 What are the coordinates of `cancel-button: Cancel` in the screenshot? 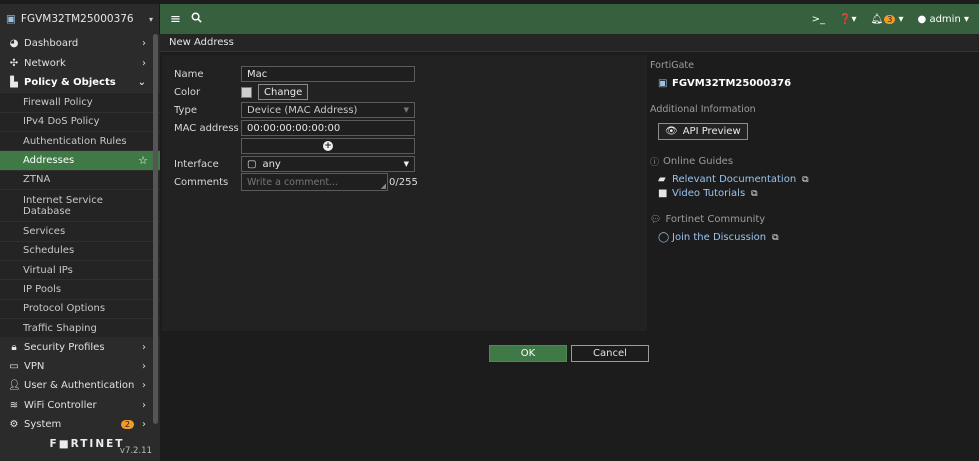 It's located at (610, 353).